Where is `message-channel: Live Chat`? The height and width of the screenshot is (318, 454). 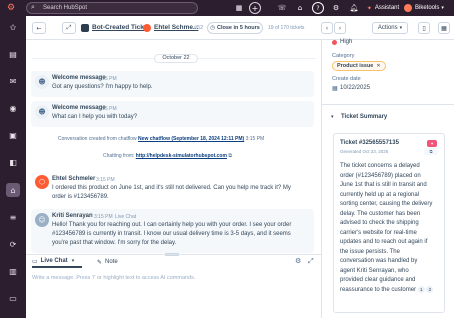
message-channel: Live Chat is located at coordinates (126, 217).